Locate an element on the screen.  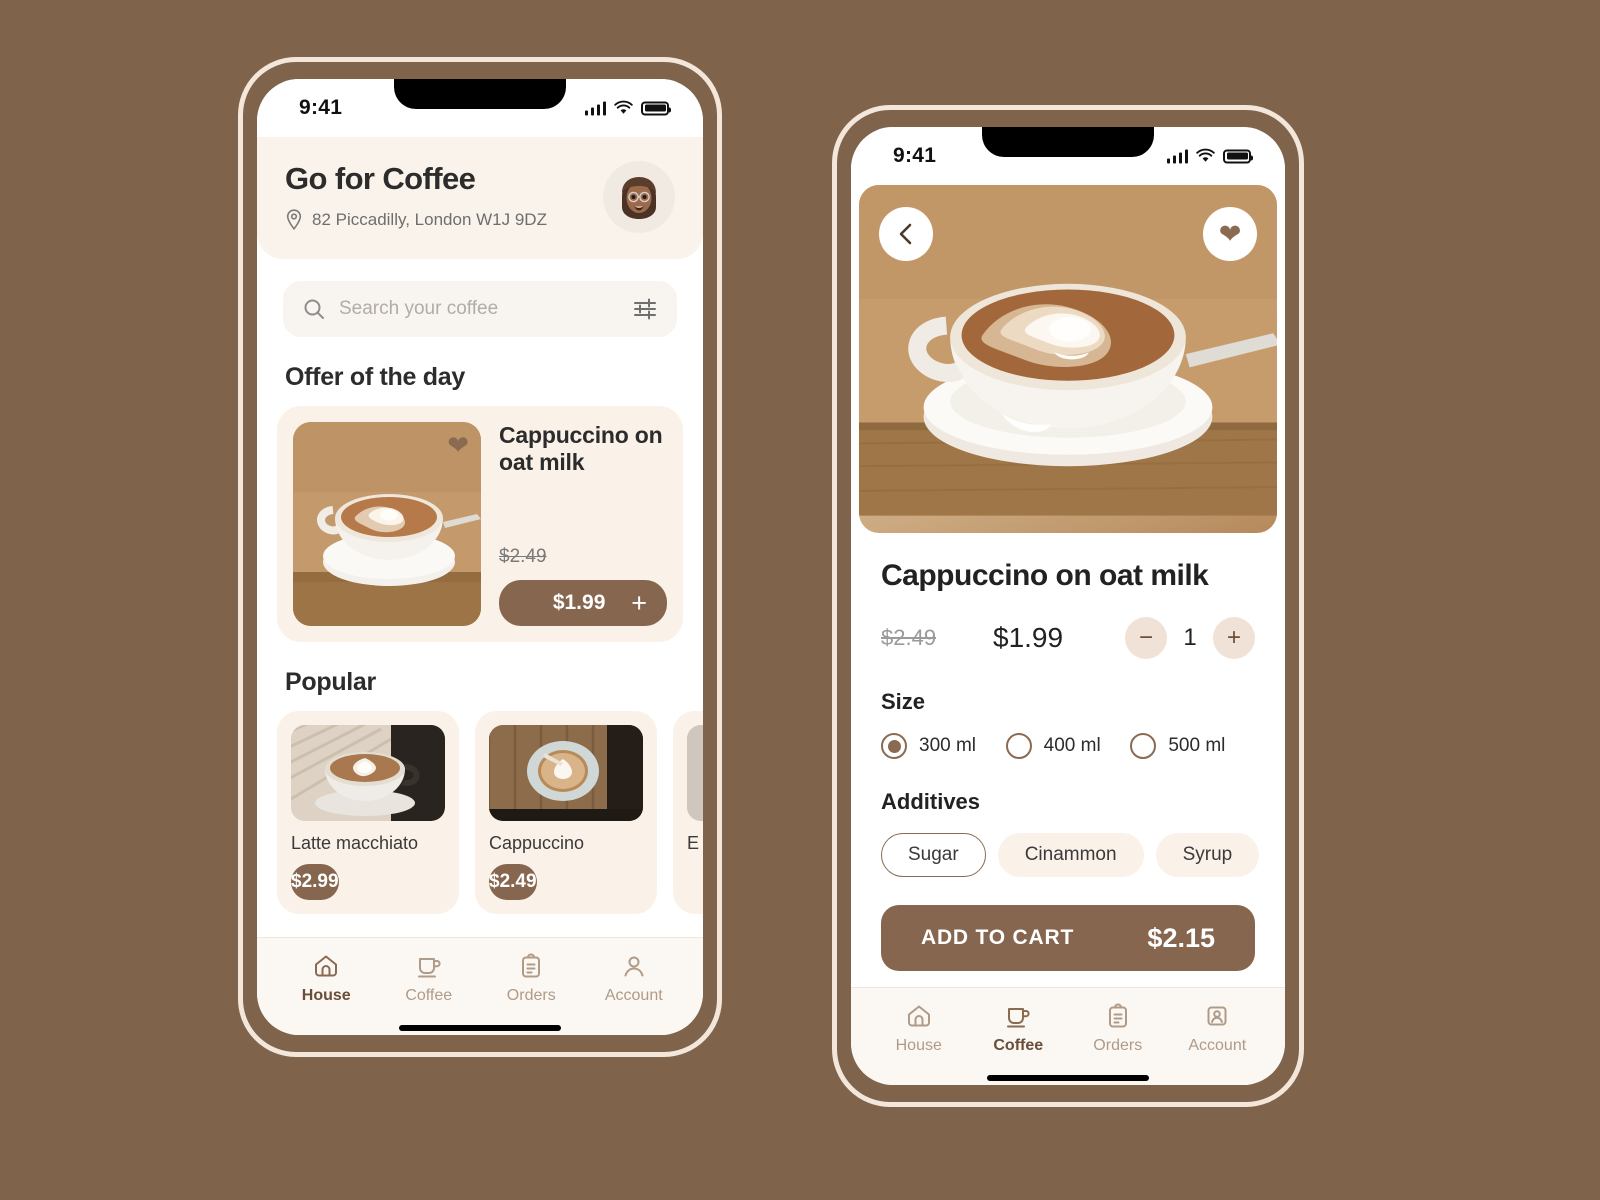
offer-details: Cappuccino on oat milk $2.49 $1.99 + is located at coordinates (583, 524).